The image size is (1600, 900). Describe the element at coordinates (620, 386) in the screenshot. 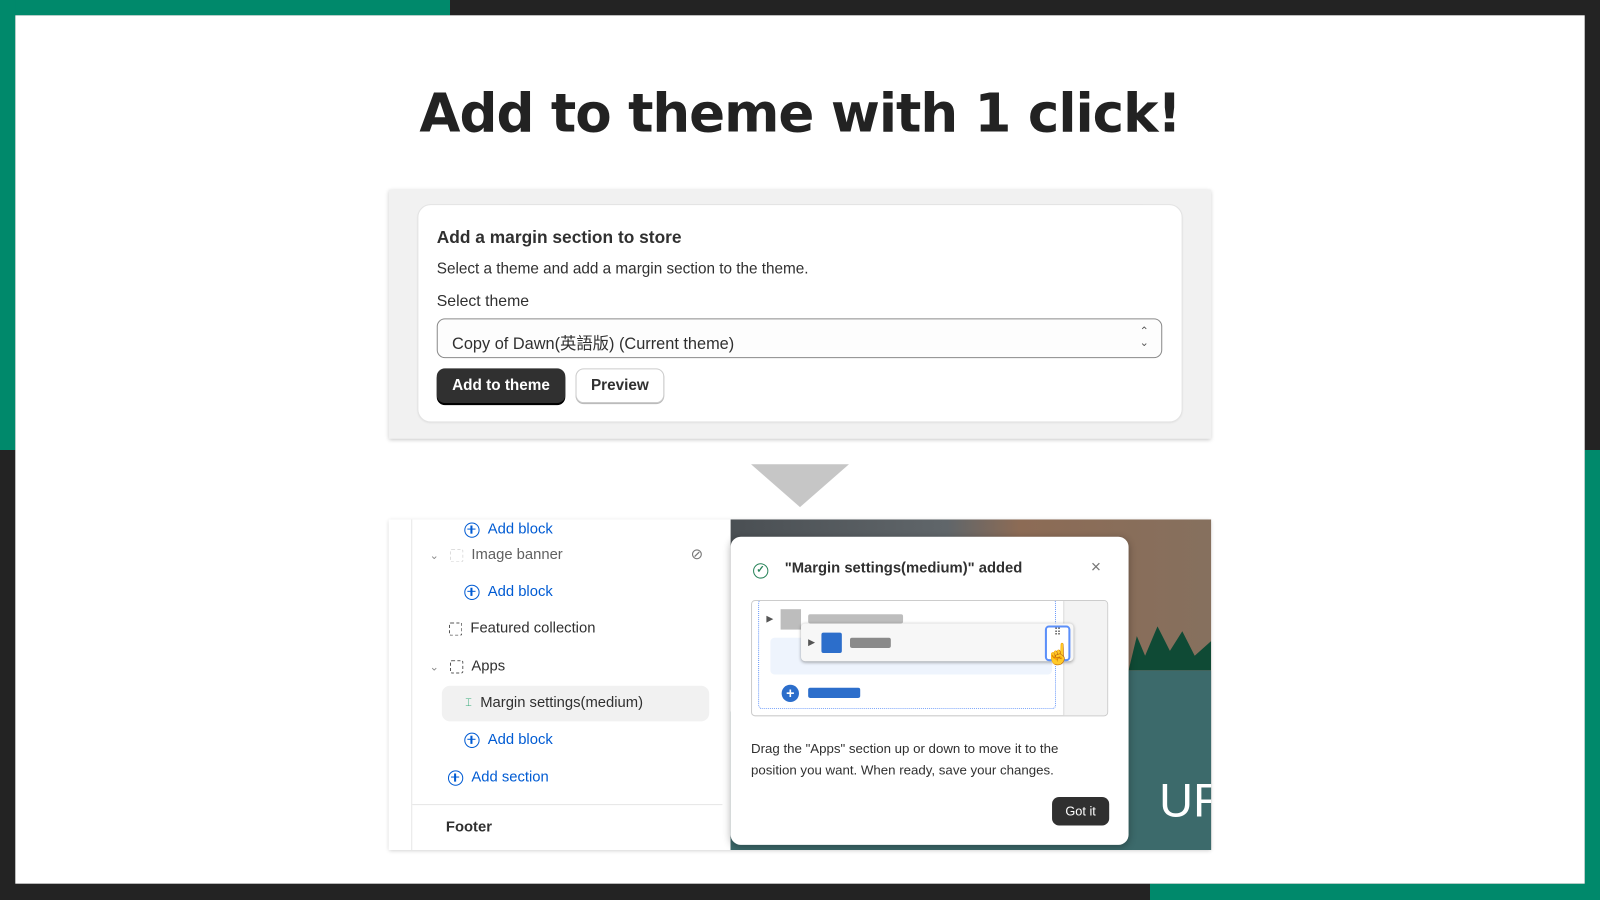

I see `preview-button: Preview` at that location.